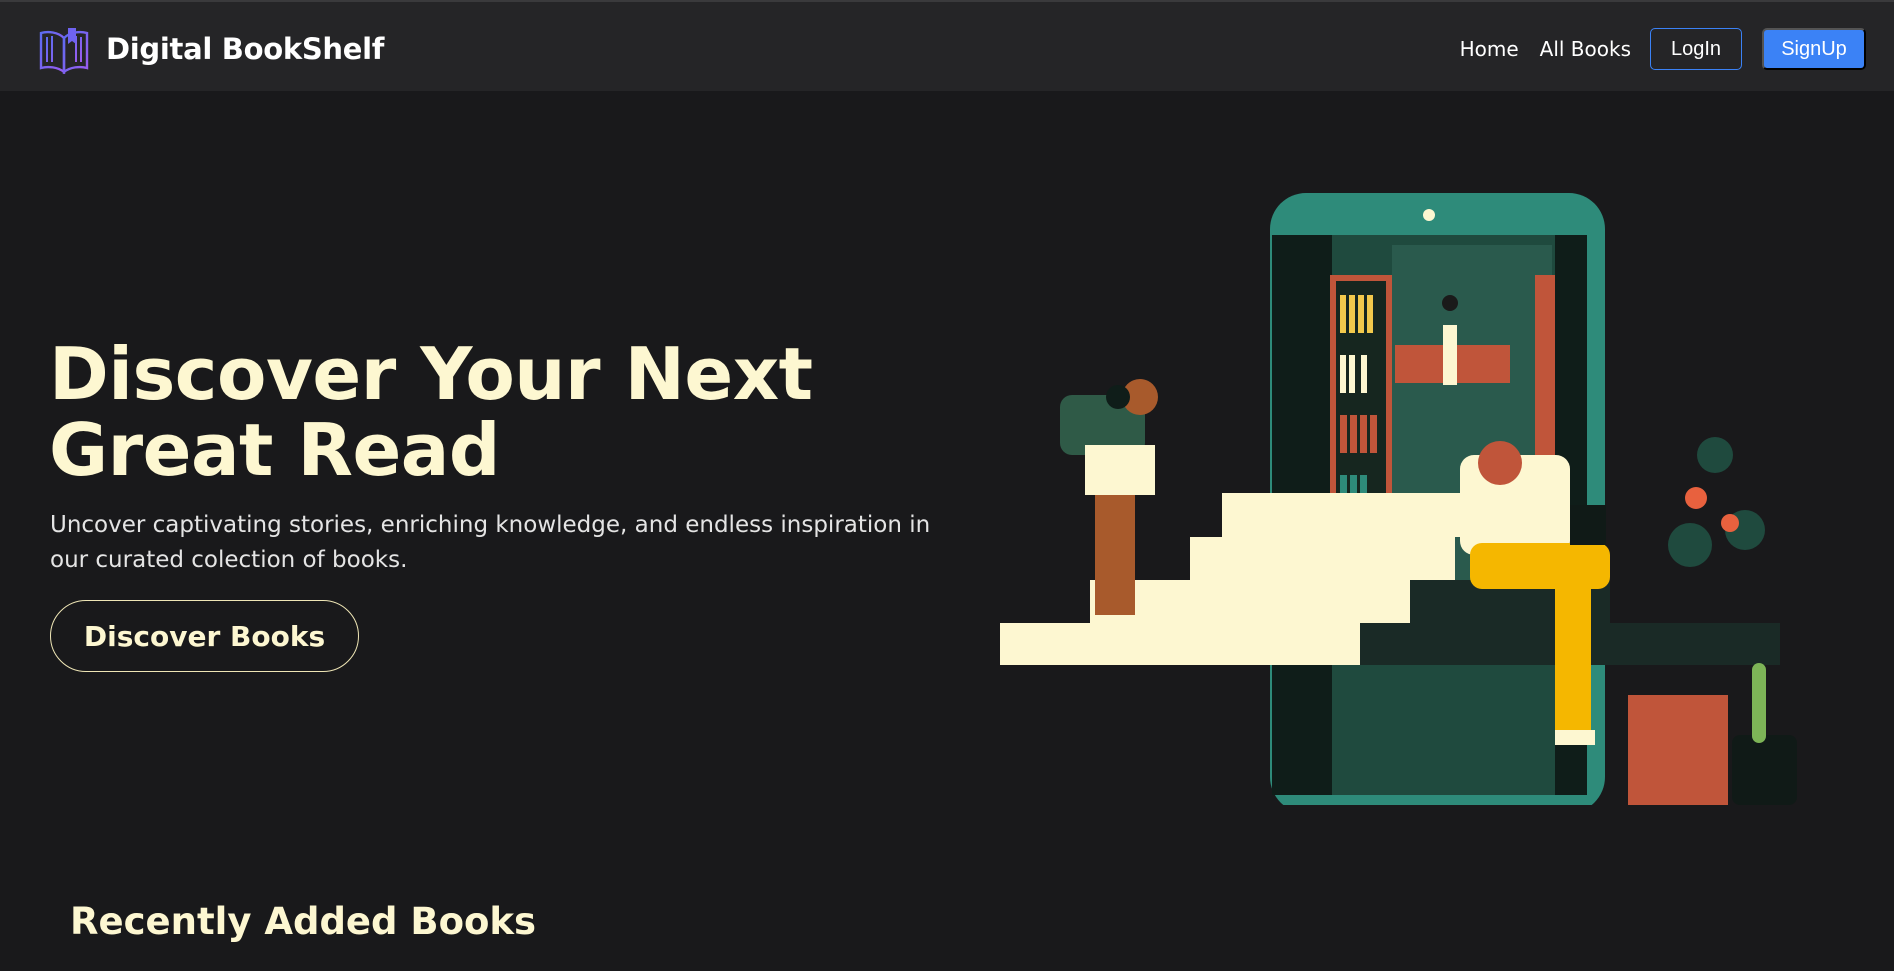 Image resolution: width=1894 pixels, height=971 pixels. Describe the element at coordinates (1814, 49) in the screenshot. I see `signup-button: SignUp` at that location.